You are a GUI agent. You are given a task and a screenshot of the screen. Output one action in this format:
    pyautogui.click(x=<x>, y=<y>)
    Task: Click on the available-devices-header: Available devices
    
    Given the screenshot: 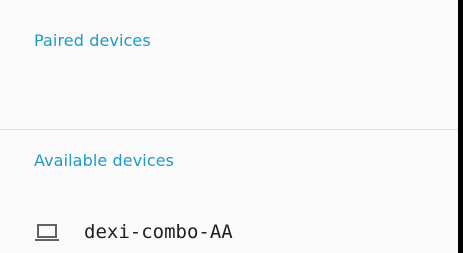 What is the action you would take?
    pyautogui.click(x=104, y=160)
    